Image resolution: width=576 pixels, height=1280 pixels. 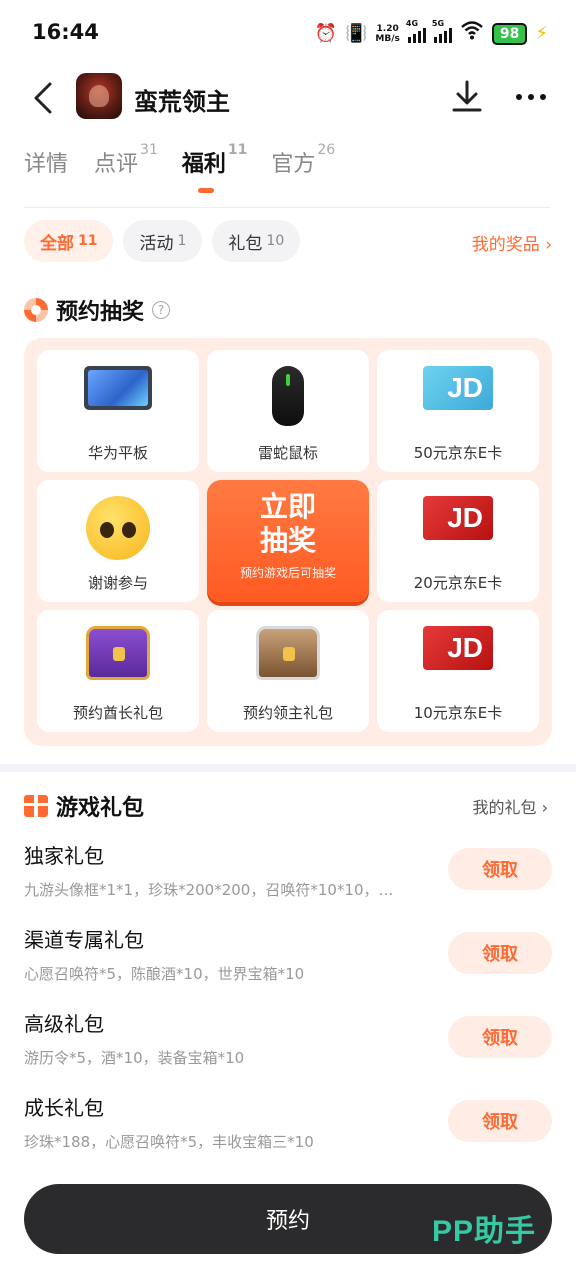 I want to click on lottery-section-title: 预约抽奖 ?, so click(x=97, y=310).